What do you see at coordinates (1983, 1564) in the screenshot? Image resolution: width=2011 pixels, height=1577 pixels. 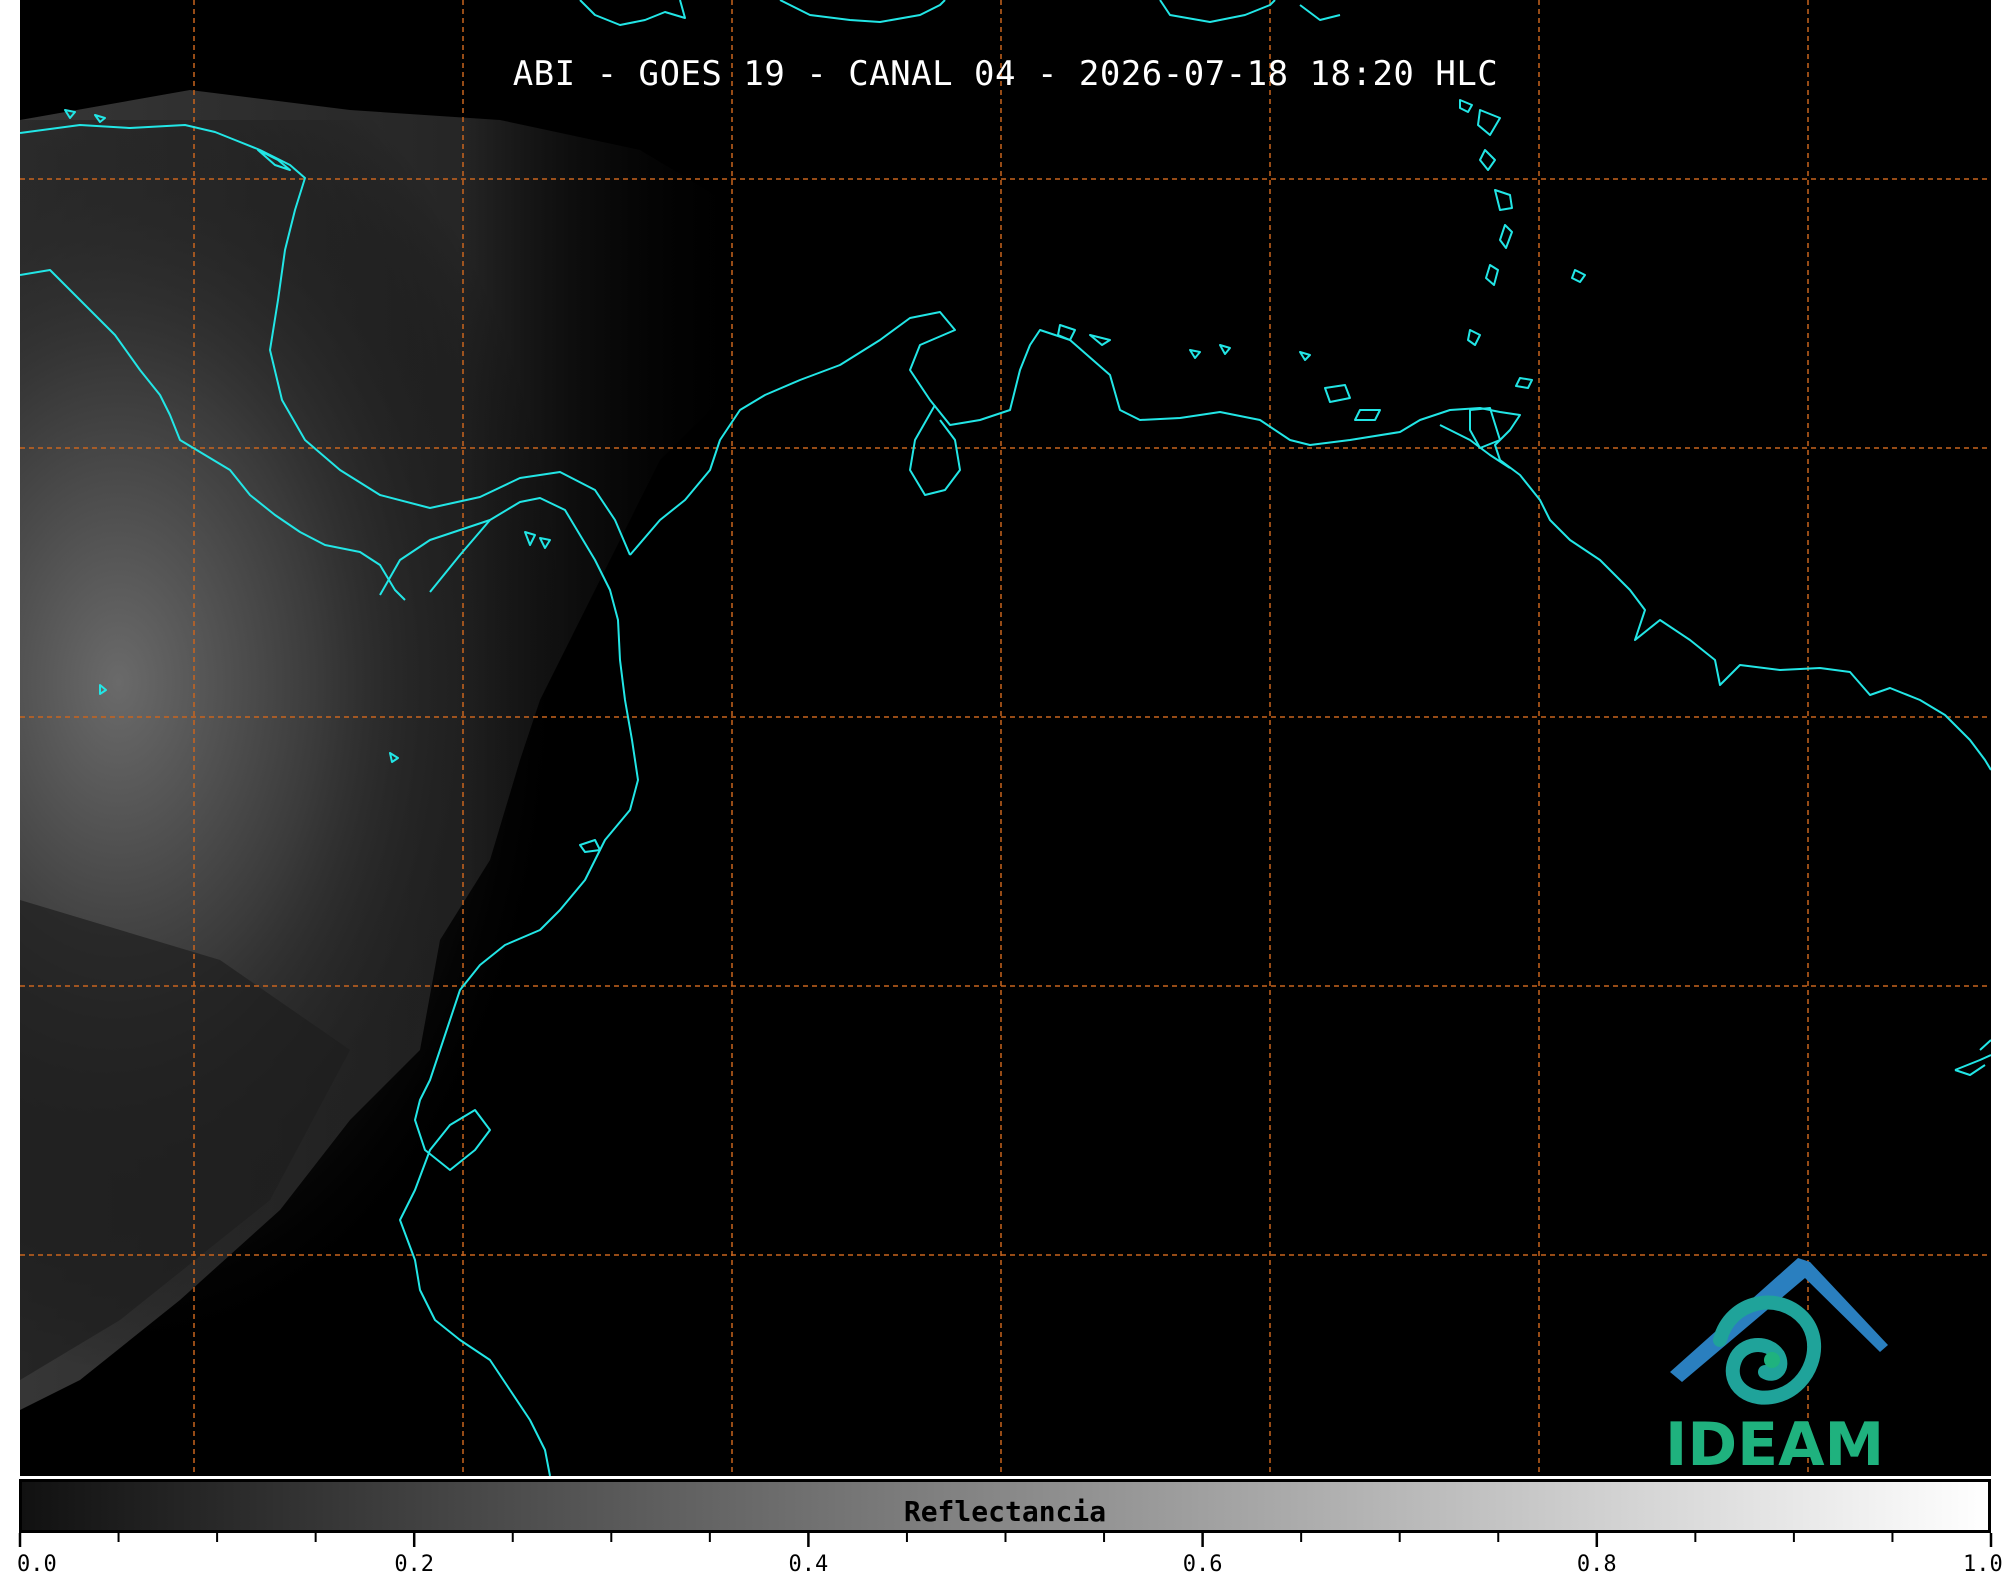 I see `colorbar-tick-label: 1.0` at bounding box center [1983, 1564].